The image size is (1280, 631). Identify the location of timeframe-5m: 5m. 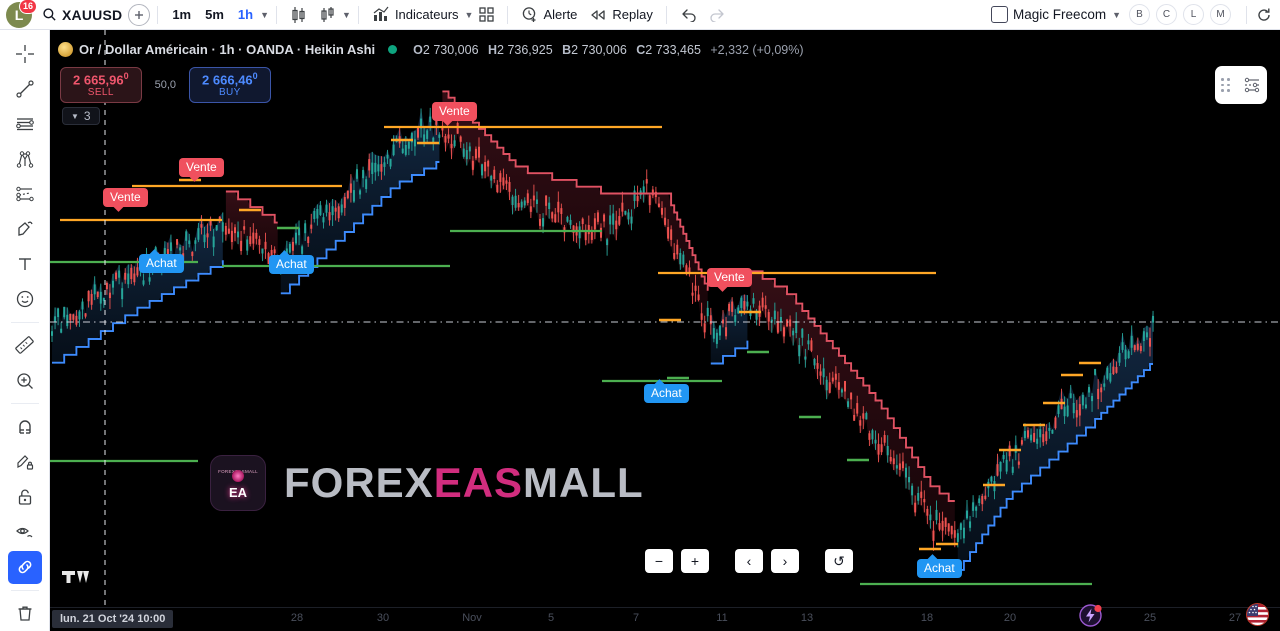
(214, 14).